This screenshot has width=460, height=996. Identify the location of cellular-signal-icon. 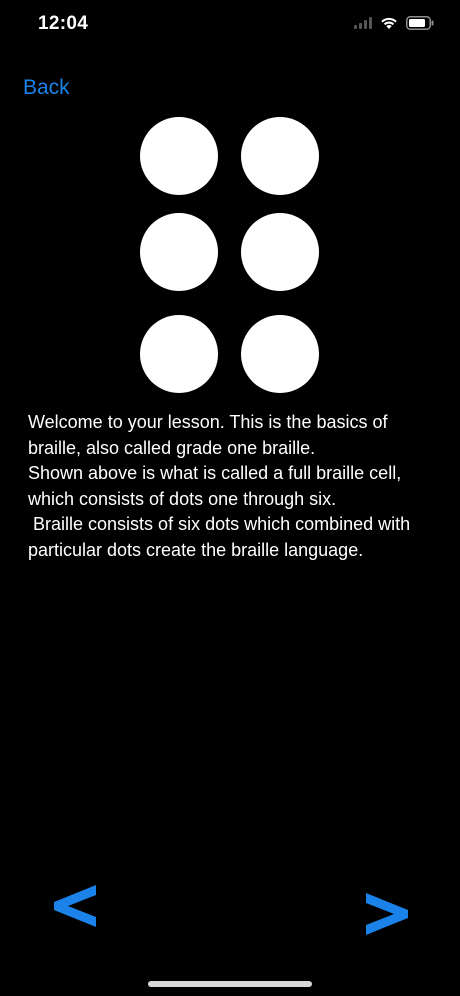
(363, 23).